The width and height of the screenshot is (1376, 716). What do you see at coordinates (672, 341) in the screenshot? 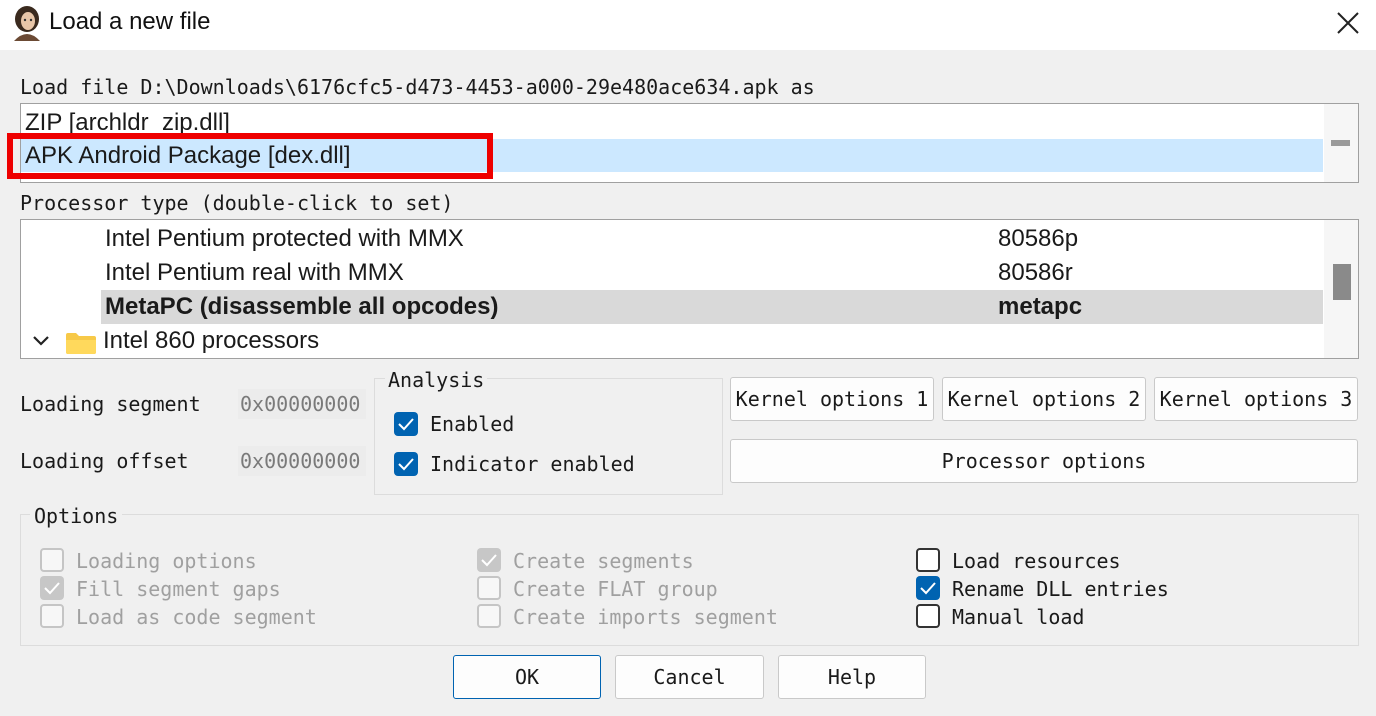
I see `processor-group-row: Intel 860 processors` at bounding box center [672, 341].